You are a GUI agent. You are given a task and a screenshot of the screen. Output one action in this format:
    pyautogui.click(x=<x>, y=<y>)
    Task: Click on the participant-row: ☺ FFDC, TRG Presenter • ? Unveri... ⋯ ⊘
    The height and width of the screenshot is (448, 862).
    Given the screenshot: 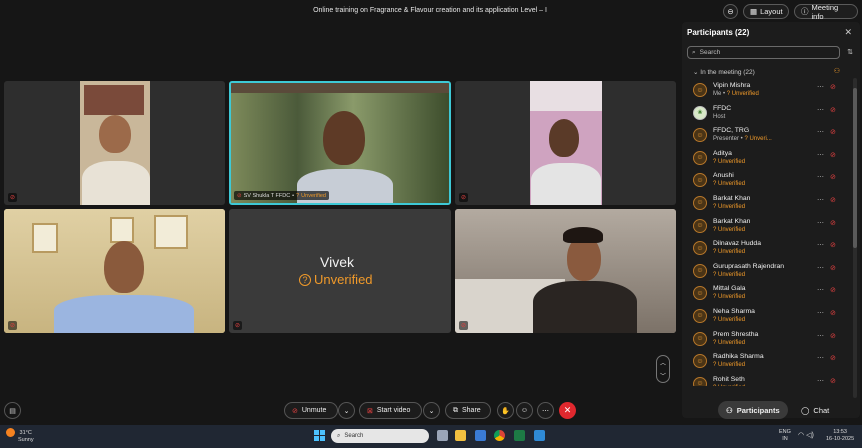 What is the action you would take?
    pyautogui.click(x=767, y=136)
    